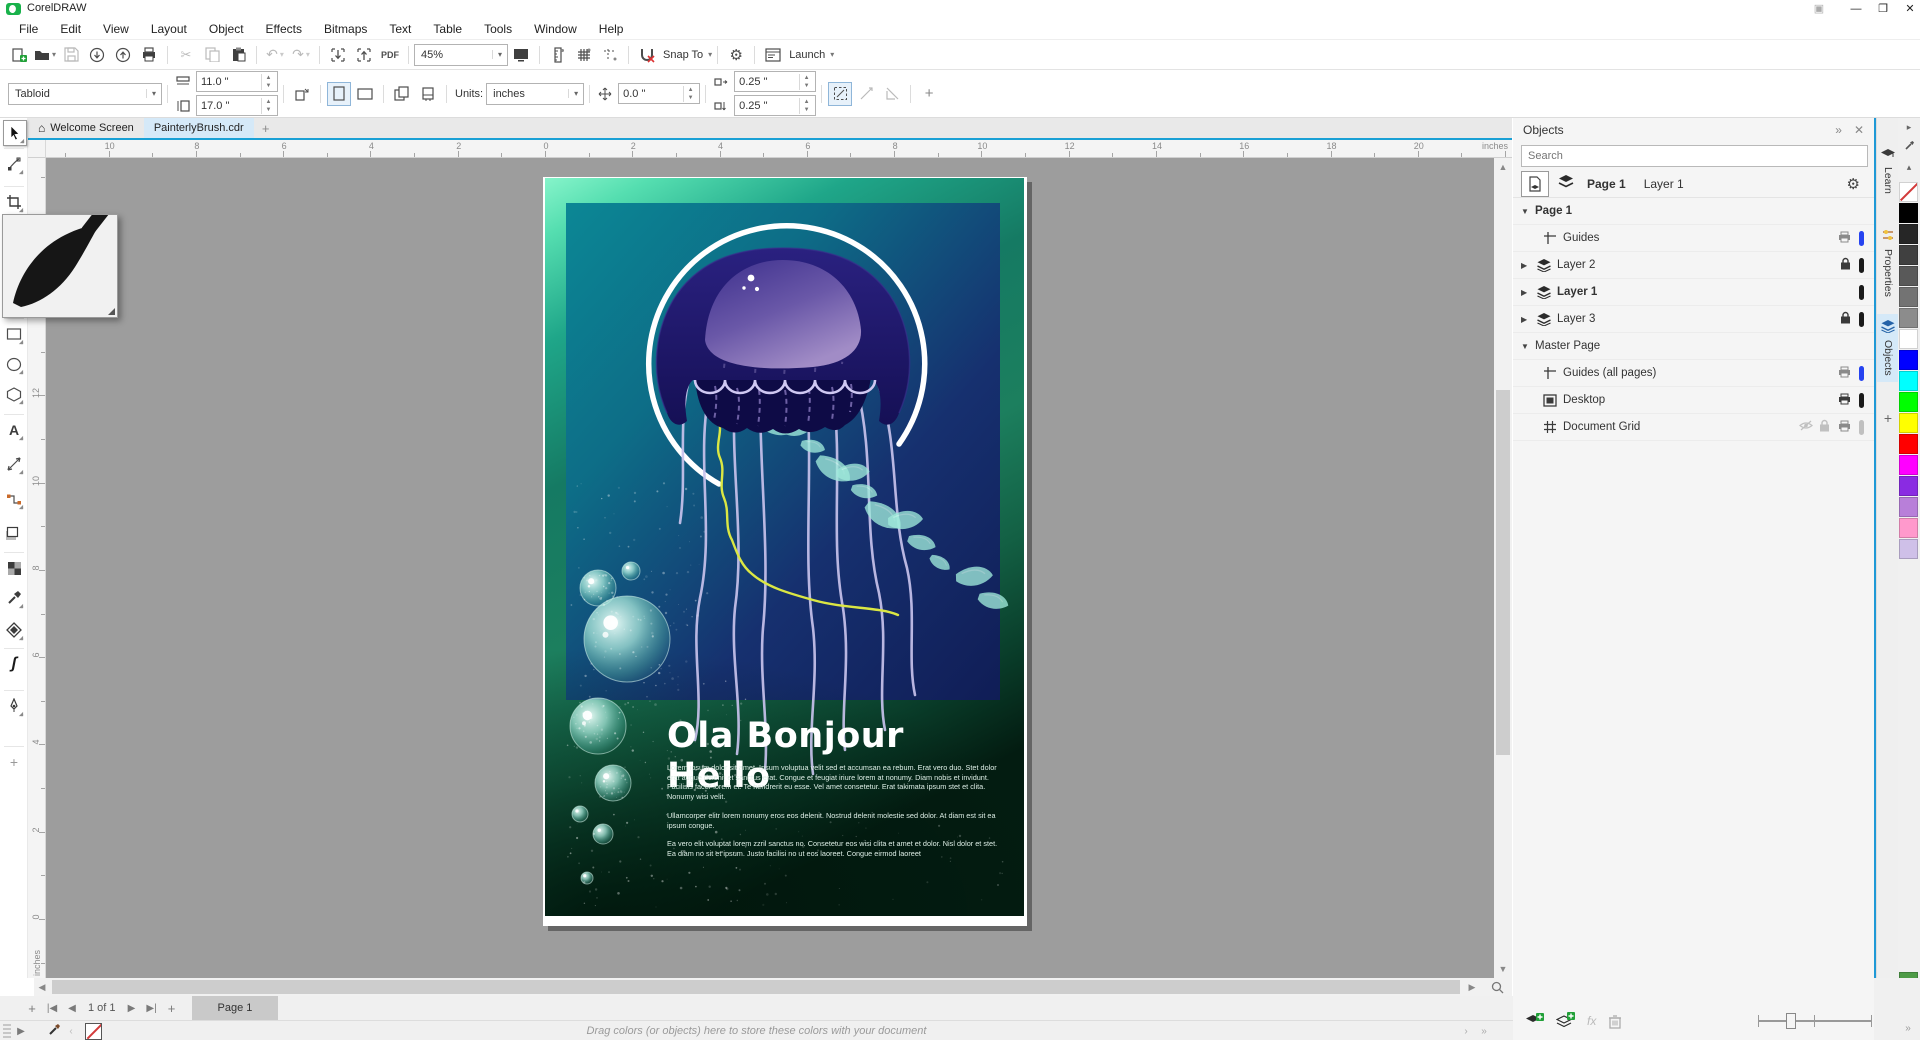  Describe the element at coordinates (235, 1008) in the screenshot. I see `page-tab: Page 1` at that location.